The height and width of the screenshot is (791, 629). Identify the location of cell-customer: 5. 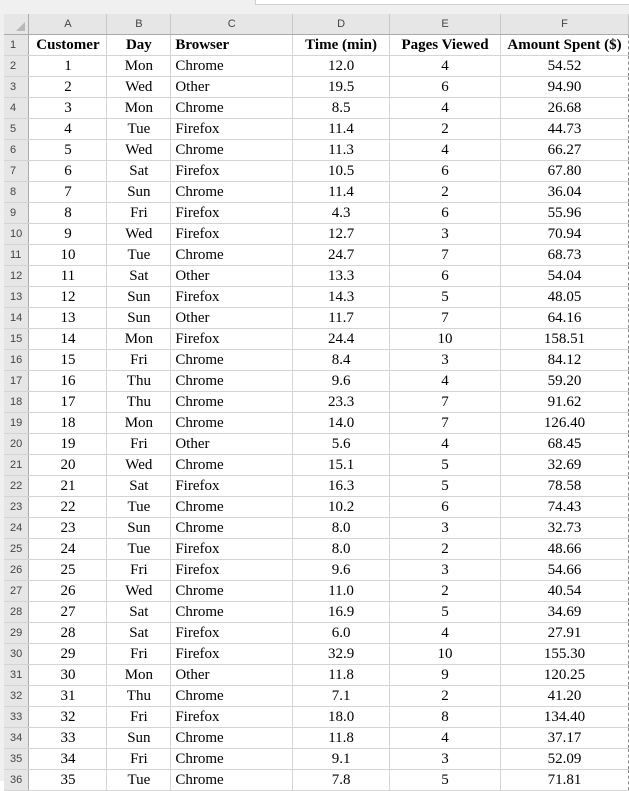
(68, 150).